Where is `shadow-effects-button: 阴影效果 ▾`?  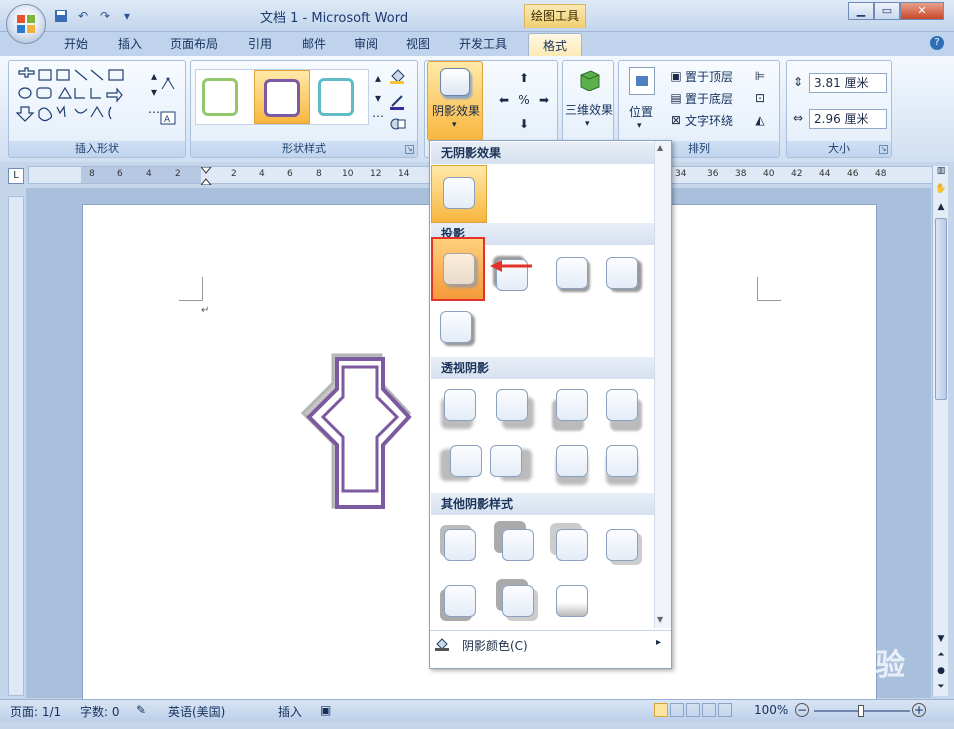 shadow-effects-button: 阴影效果 ▾ is located at coordinates (455, 101).